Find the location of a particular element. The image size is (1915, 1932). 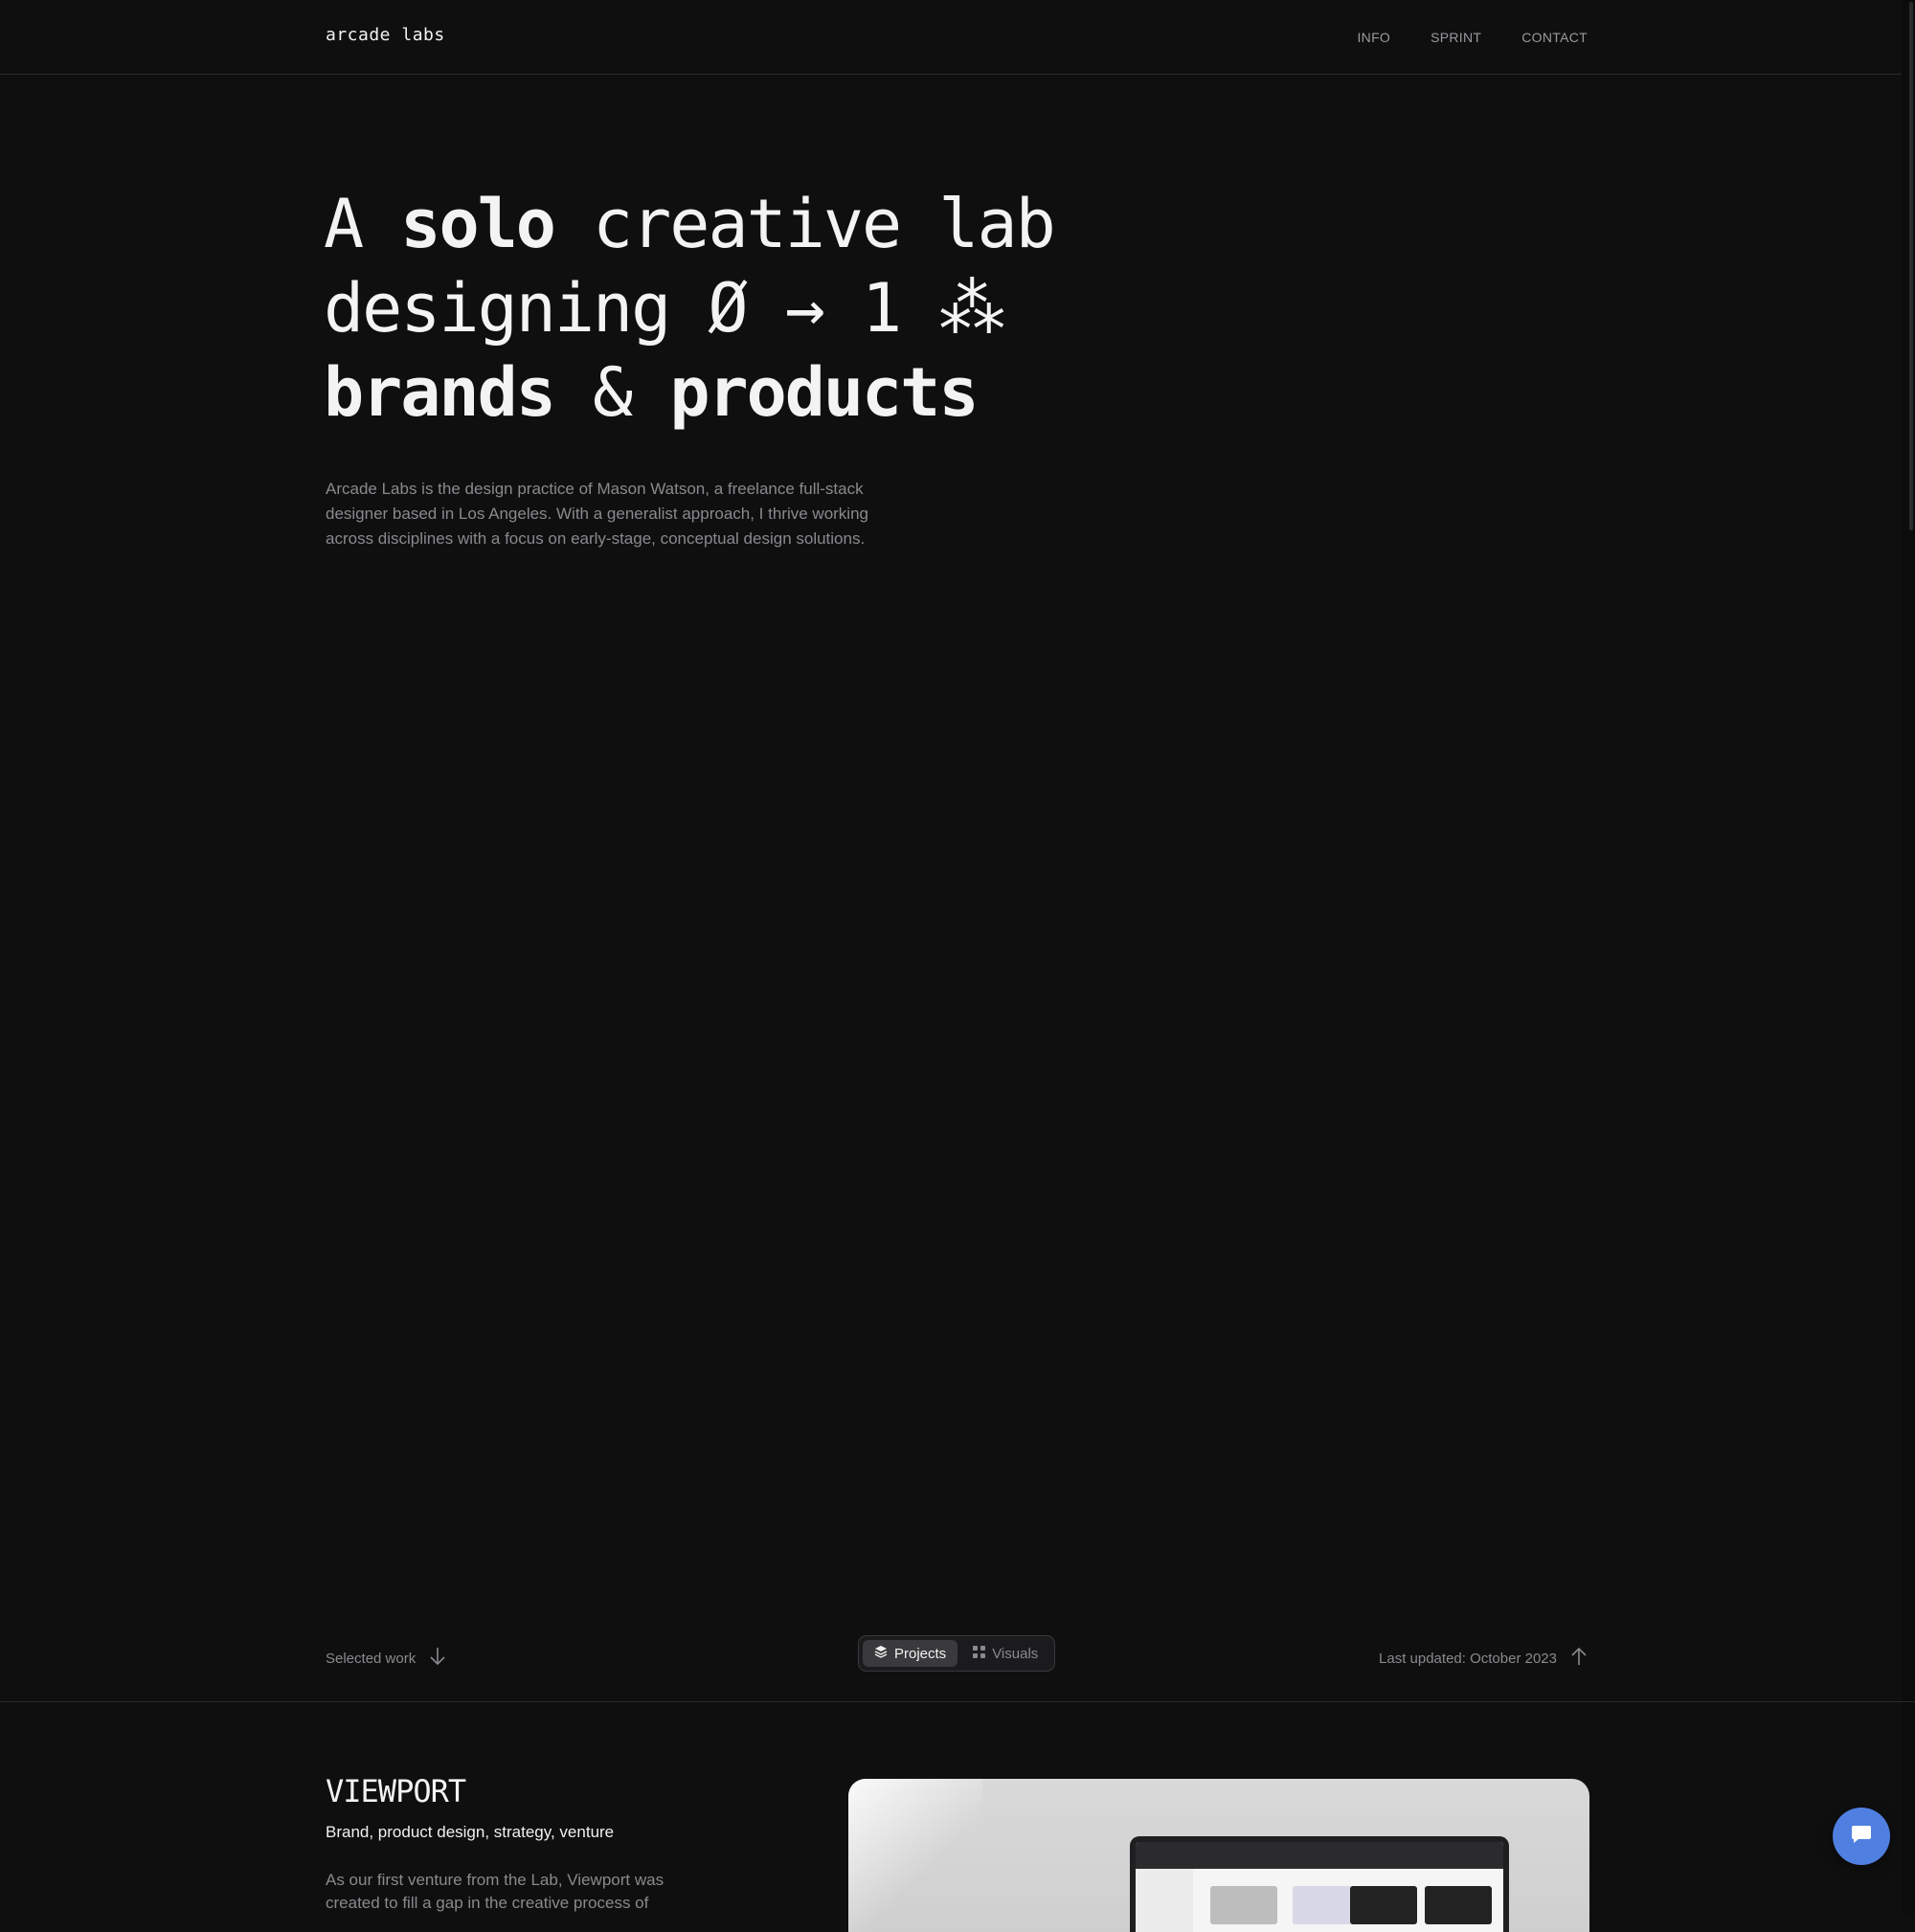

headline-line-1: A solo creative lab is located at coordinates (690, 224).